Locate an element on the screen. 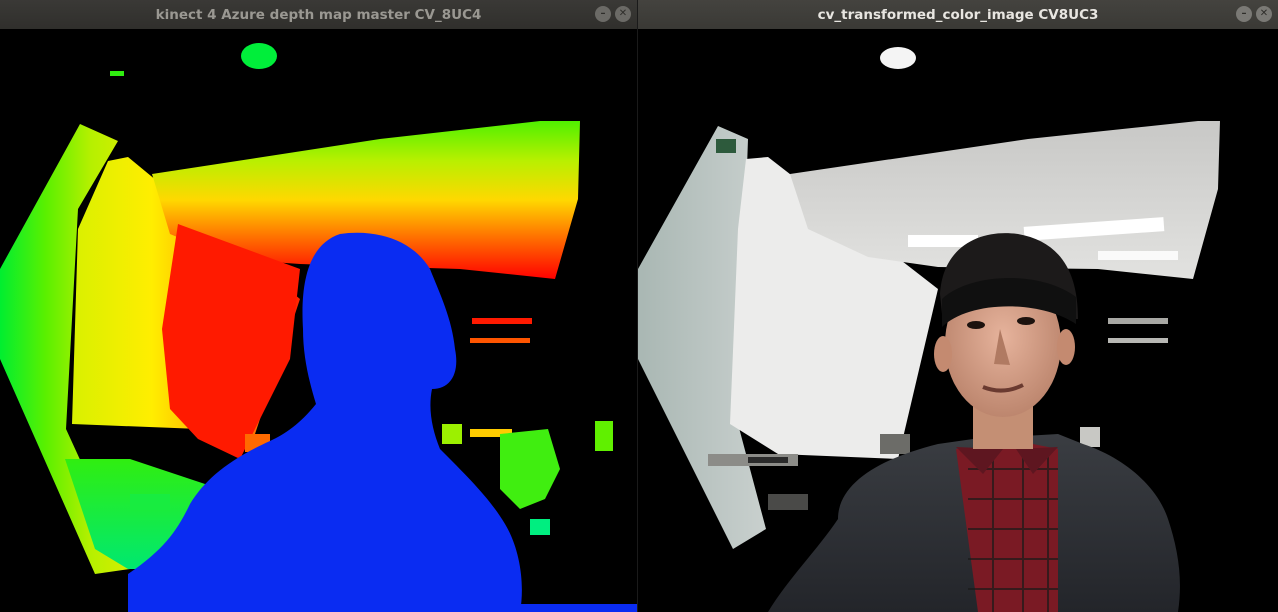 This screenshot has width=1278, height=612. color-window-titlebar: cv_transformed_color_image CV8UC3 – ✕ is located at coordinates (958, 14).